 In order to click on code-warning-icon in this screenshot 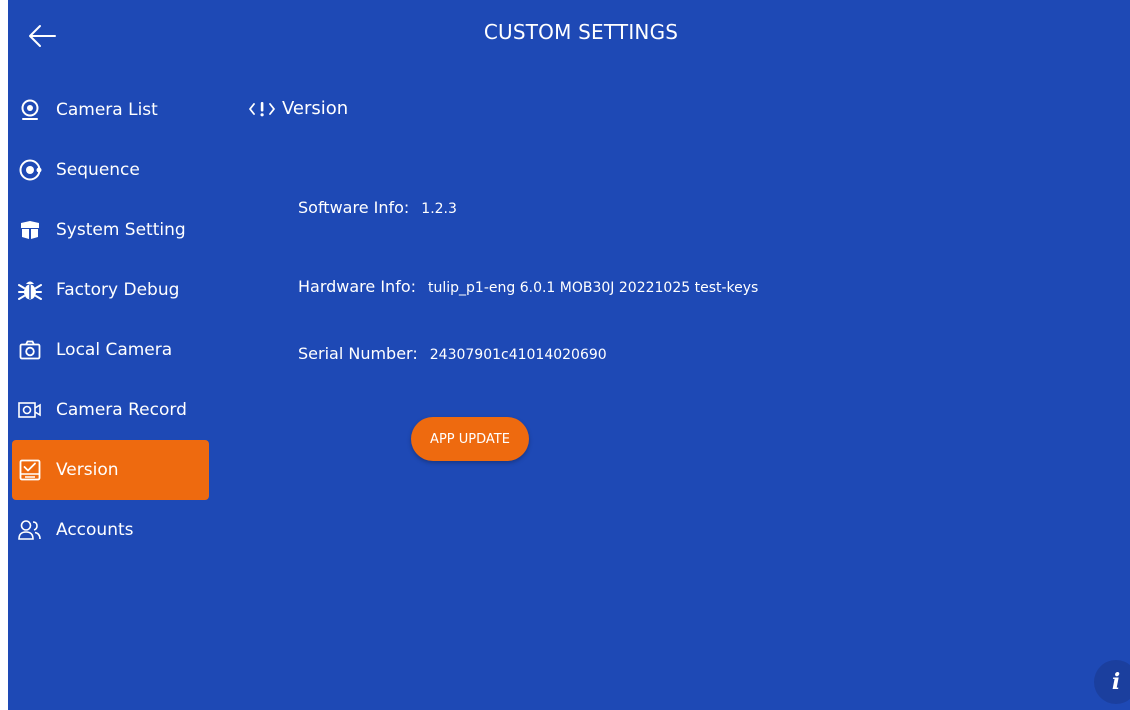, I will do `click(262, 109)`.